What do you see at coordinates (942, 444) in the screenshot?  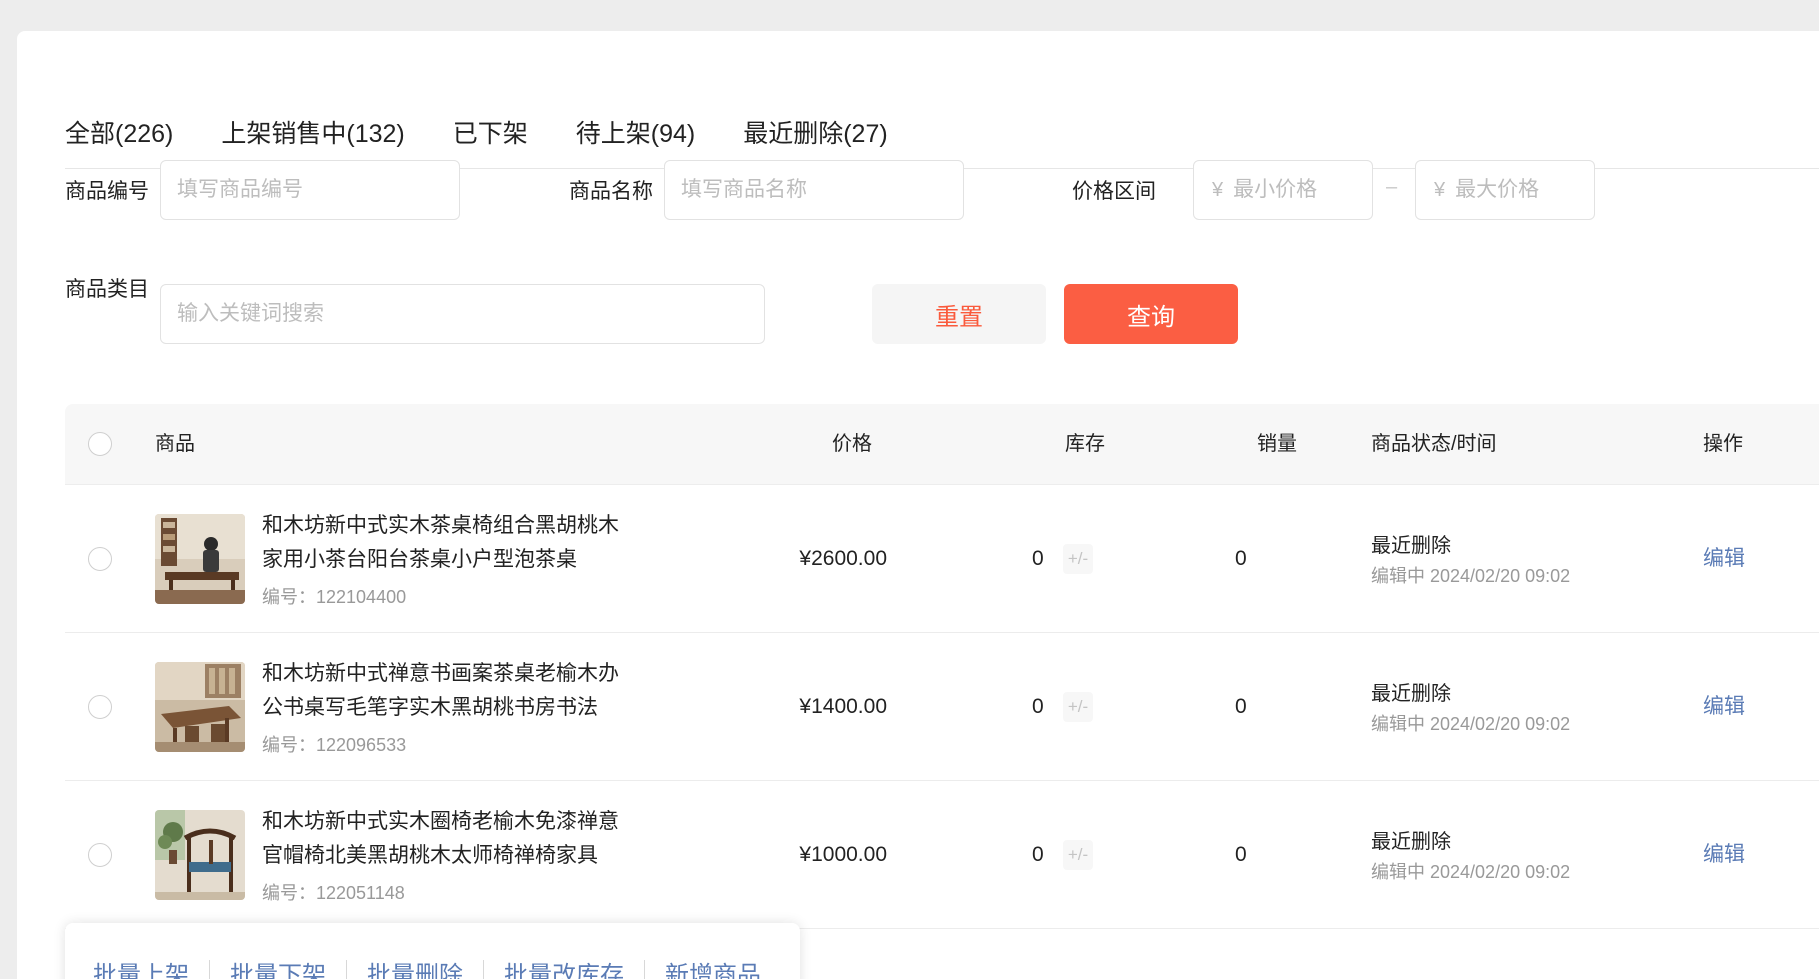 I see `table-header: 商品 价格 库存 销量 商品状态/时间 操作` at bounding box center [942, 444].